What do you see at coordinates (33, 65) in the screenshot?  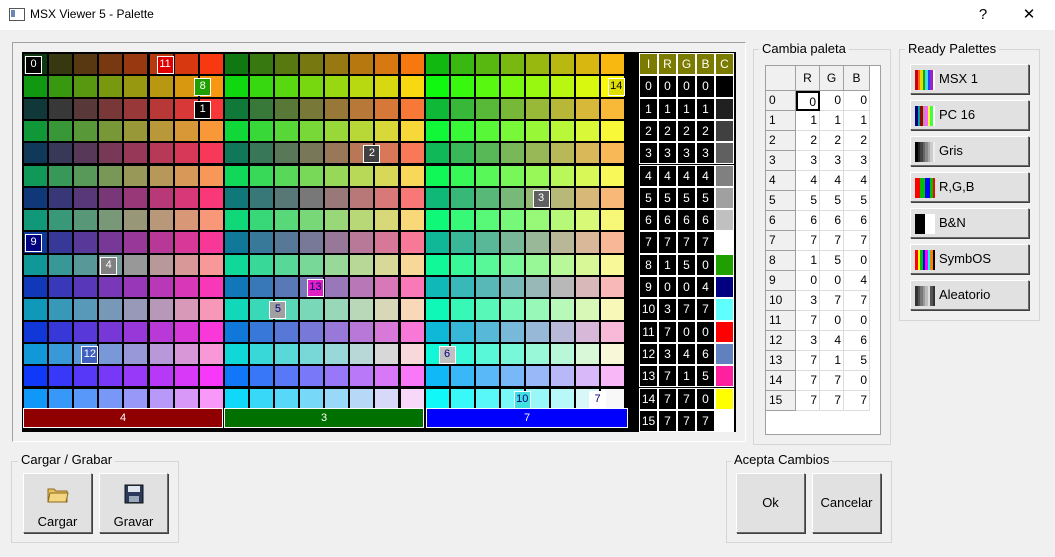 I see `palette-index-marker: 0` at bounding box center [33, 65].